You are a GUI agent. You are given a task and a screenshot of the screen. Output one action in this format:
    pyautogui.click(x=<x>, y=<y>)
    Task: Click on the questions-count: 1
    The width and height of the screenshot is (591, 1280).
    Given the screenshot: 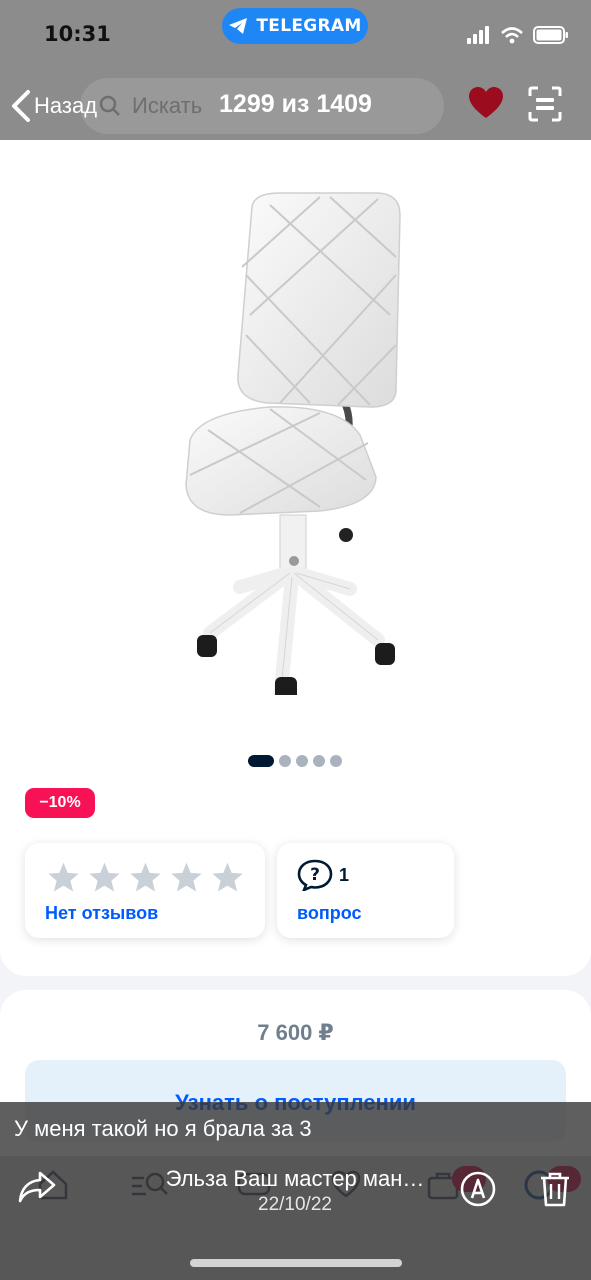 What is the action you would take?
    pyautogui.click(x=344, y=874)
    